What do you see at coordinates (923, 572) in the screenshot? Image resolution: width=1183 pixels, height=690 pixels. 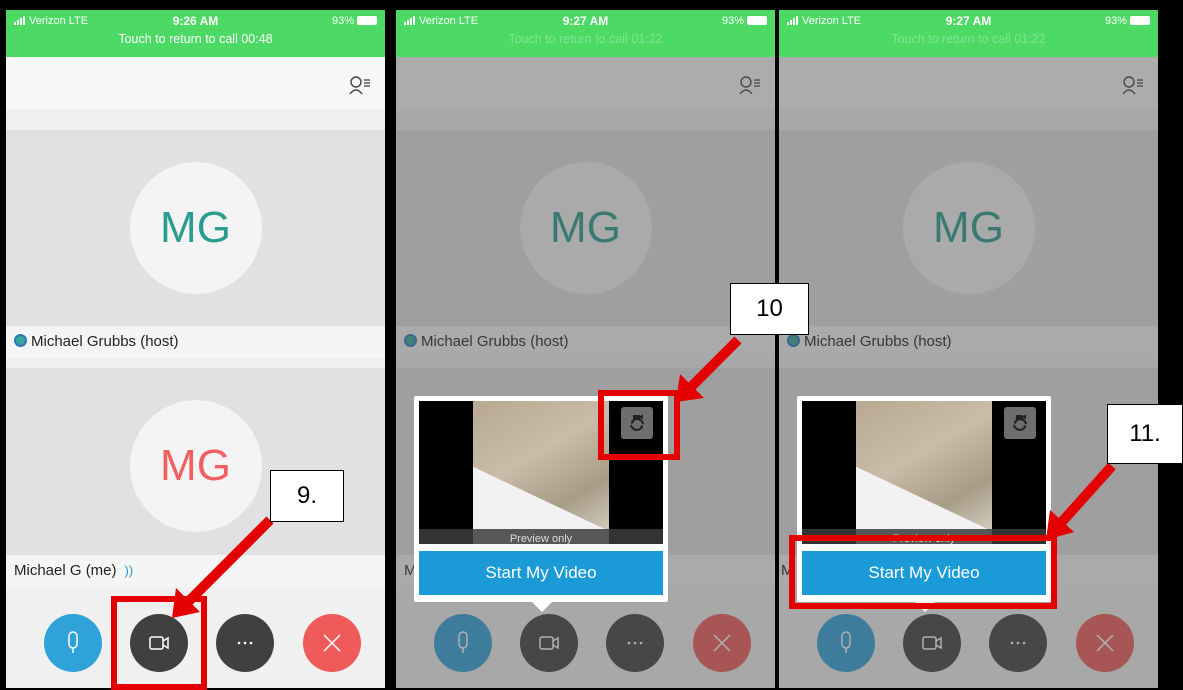 I see `highlight-start-video` at bounding box center [923, 572].